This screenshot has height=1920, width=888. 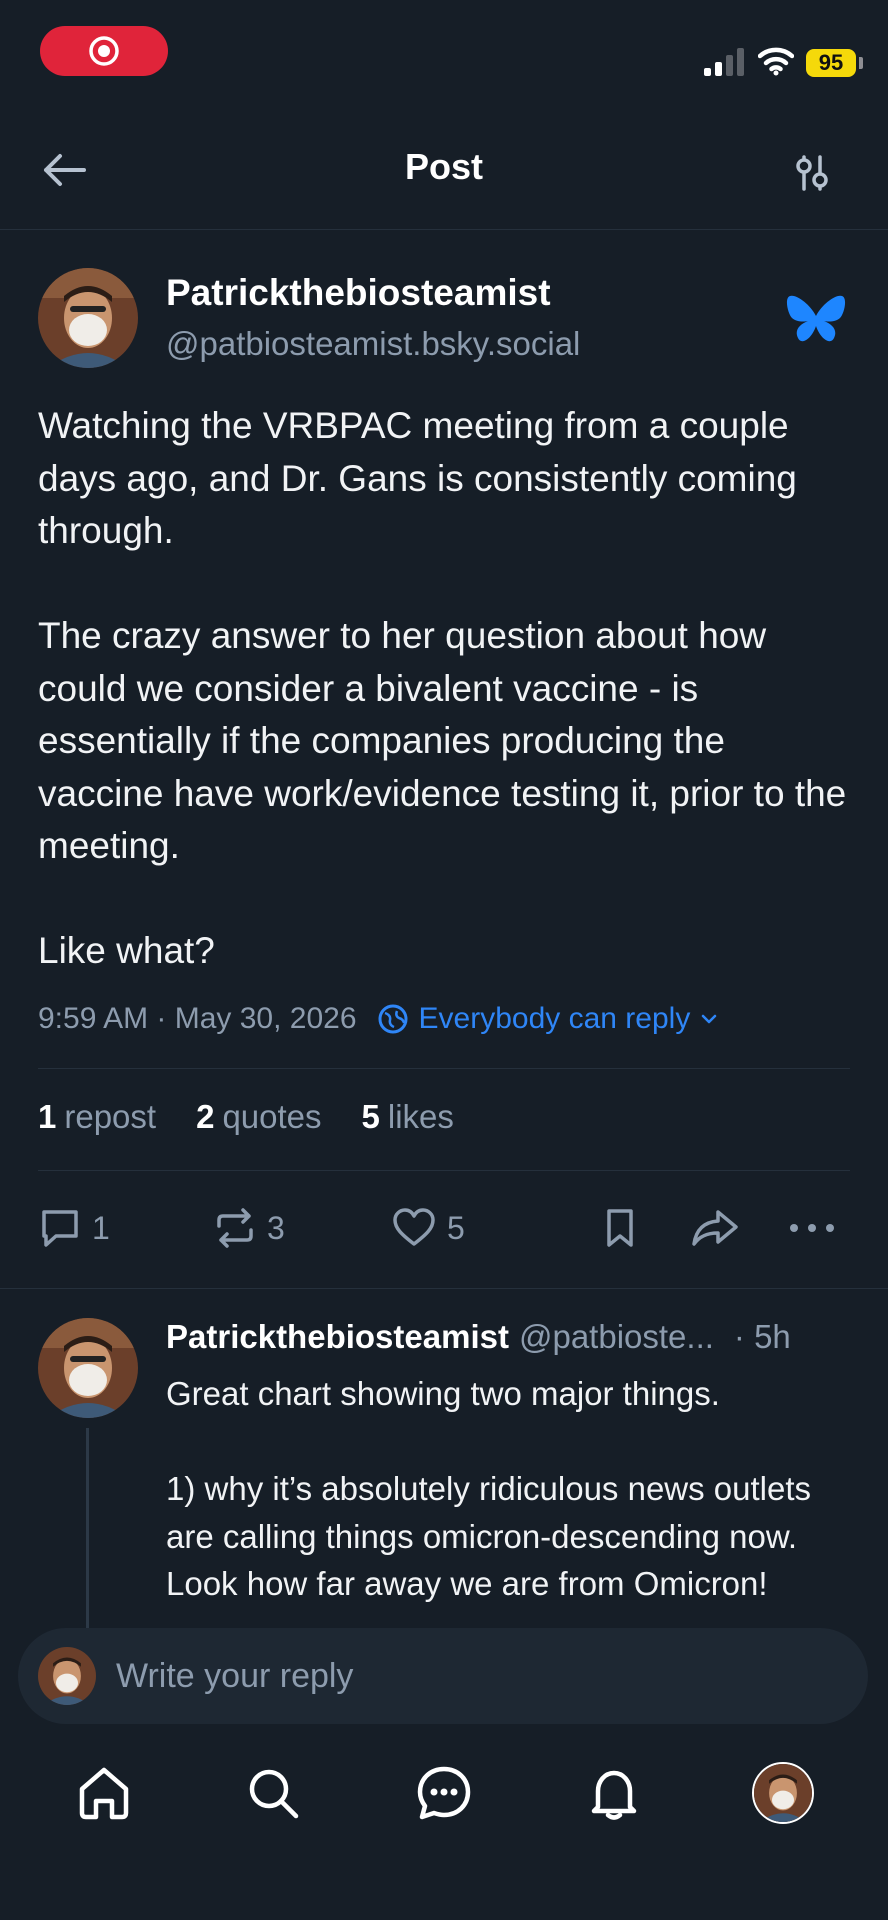 I want to click on nav-profile-avatar, so click(x=783, y=1793).